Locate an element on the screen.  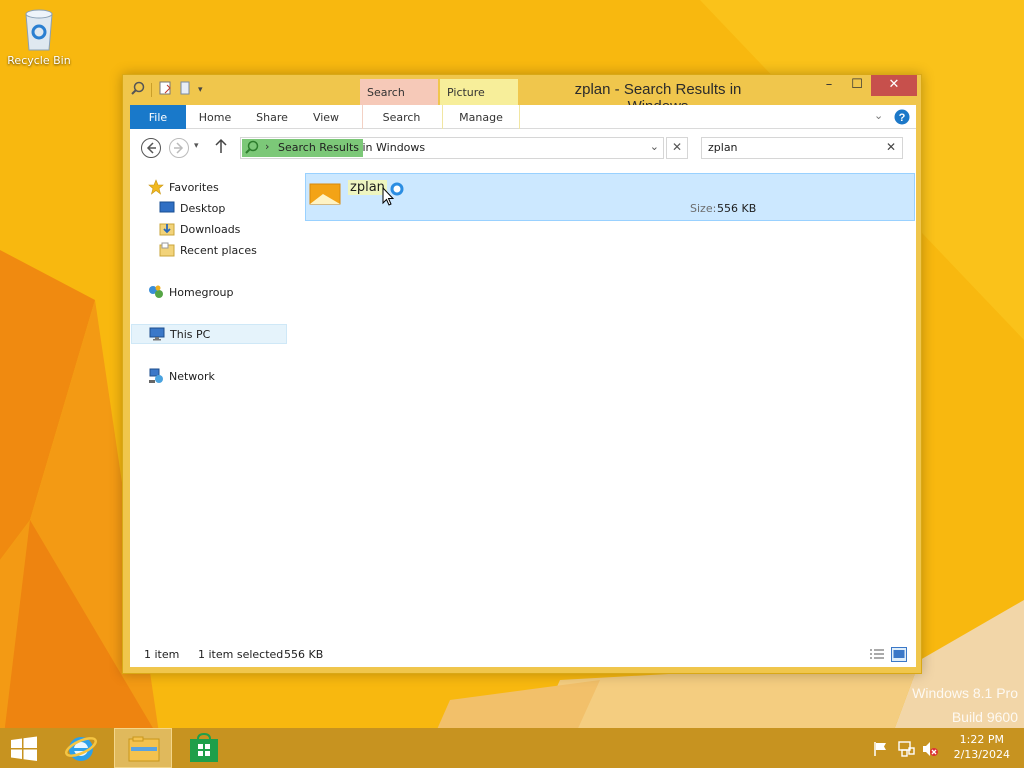
store-icon is located at coordinates (204, 749).